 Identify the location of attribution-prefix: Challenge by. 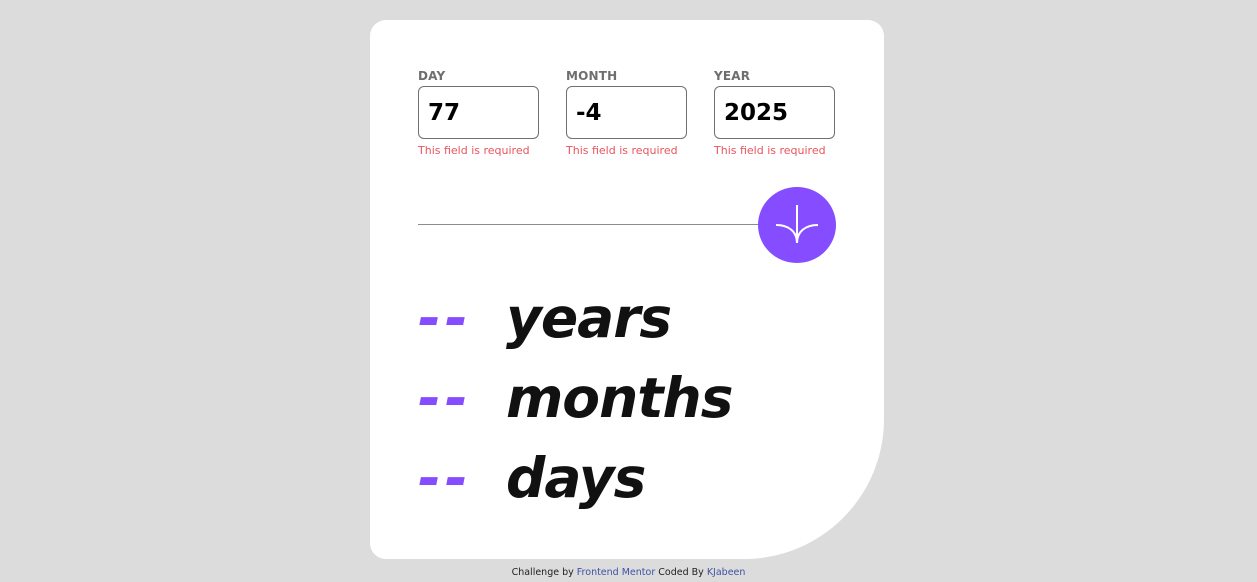
(542, 572).